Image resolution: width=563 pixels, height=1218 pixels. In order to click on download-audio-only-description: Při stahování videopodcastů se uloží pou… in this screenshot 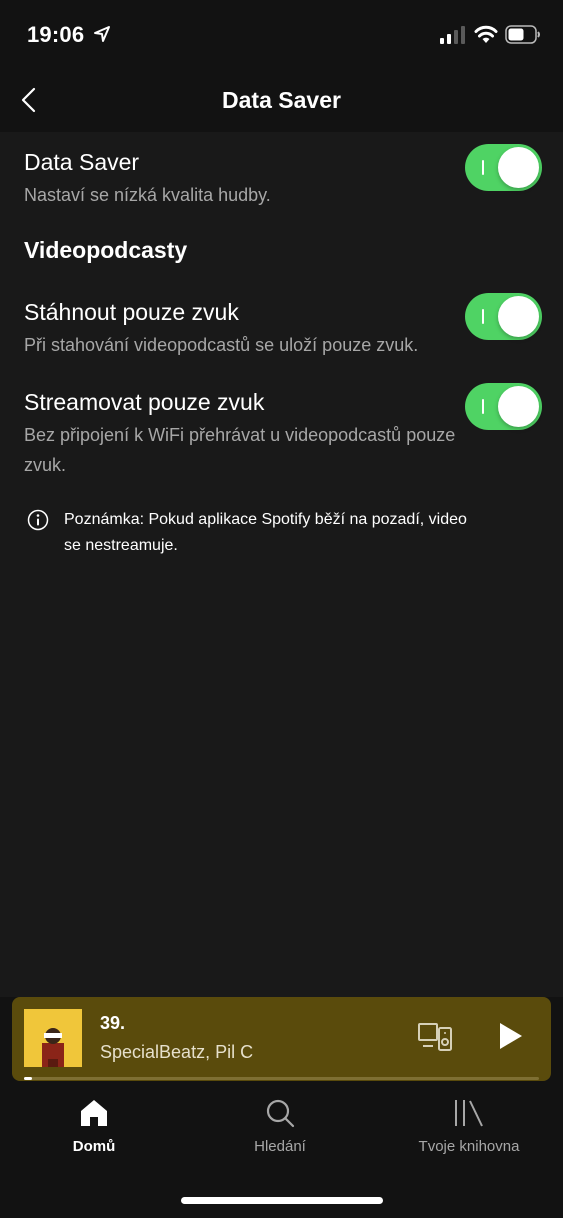, I will do `click(221, 345)`.